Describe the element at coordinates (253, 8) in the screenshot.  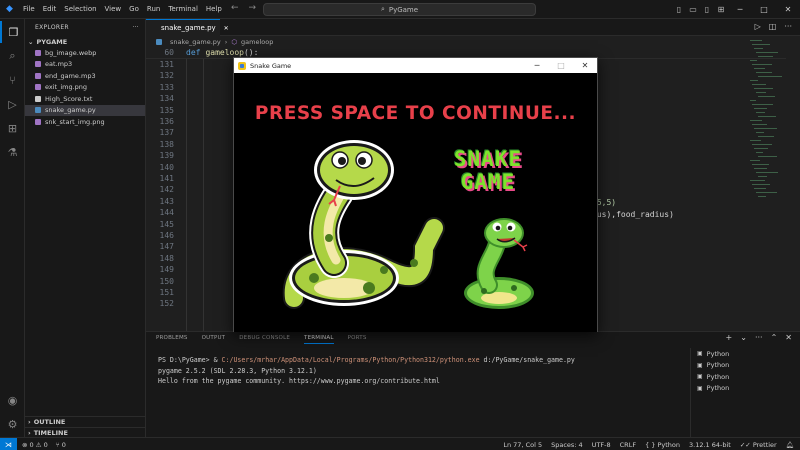
I see `forward-arrow-icon: →` at that location.